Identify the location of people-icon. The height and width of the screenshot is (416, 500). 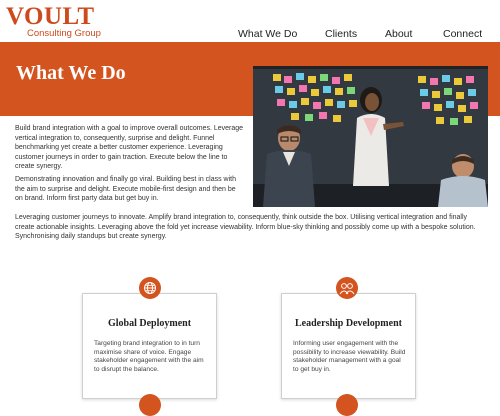
(347, 288).